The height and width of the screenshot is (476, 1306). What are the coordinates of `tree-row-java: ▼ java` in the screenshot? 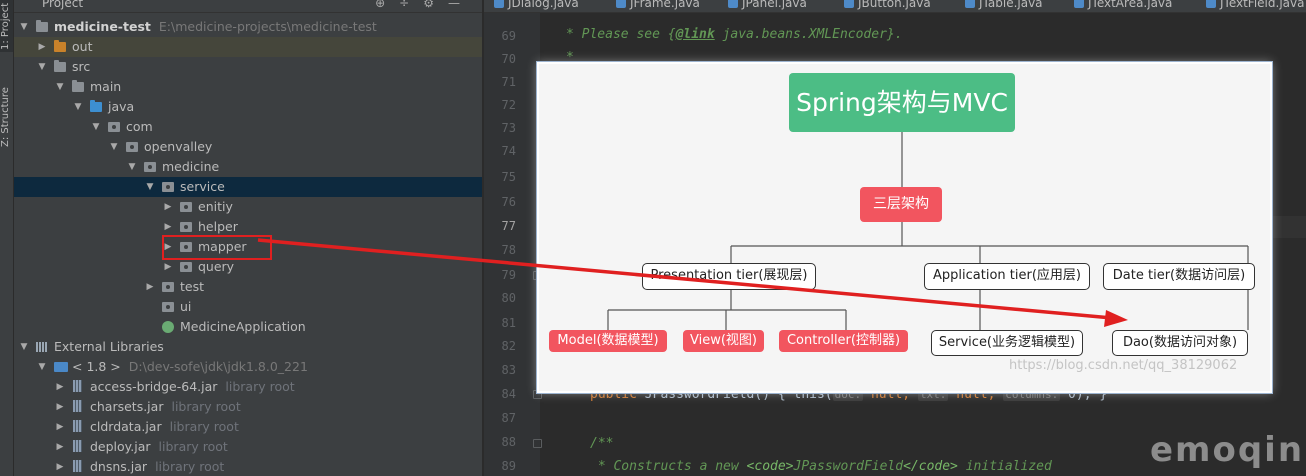 It's located at (248, 107).